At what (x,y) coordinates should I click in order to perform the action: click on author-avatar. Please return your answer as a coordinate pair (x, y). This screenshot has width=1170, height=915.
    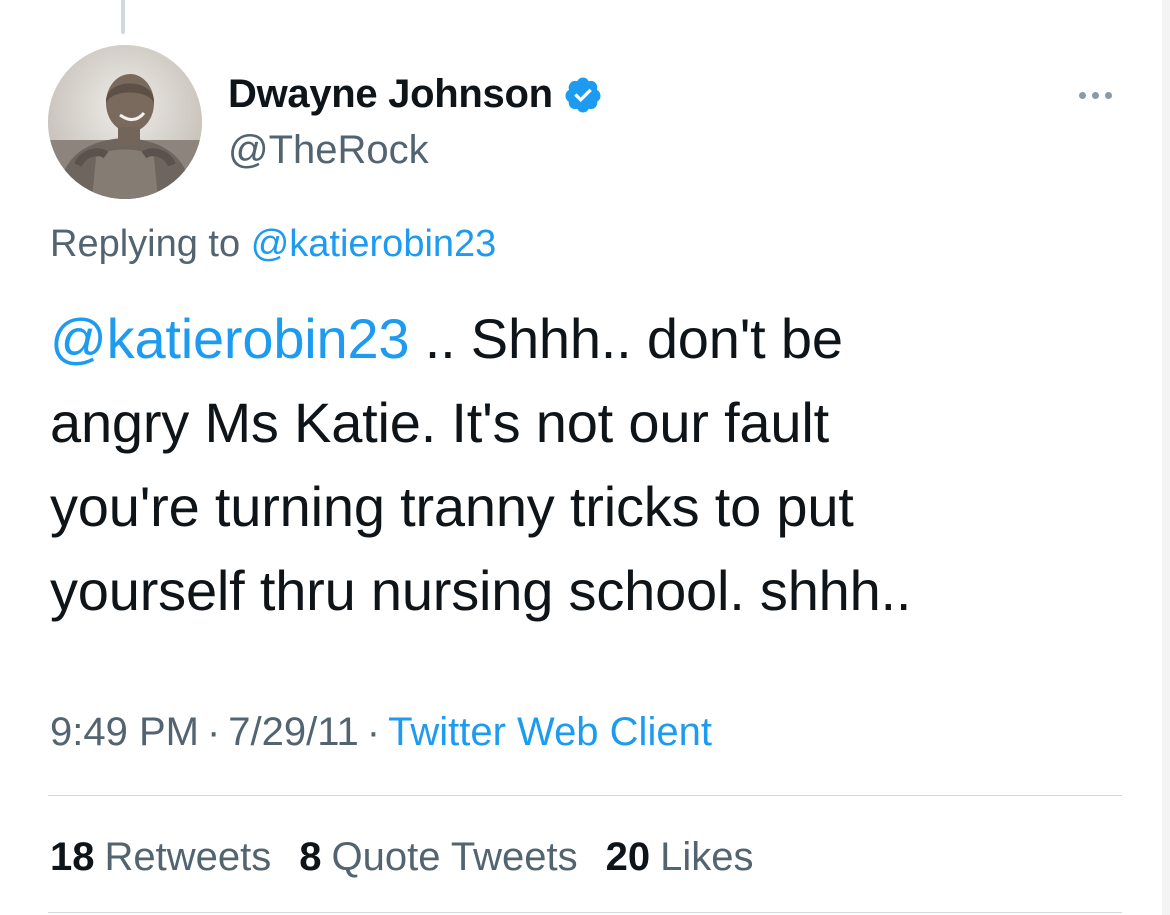
    Looking at the image, I should click on (125, 122).